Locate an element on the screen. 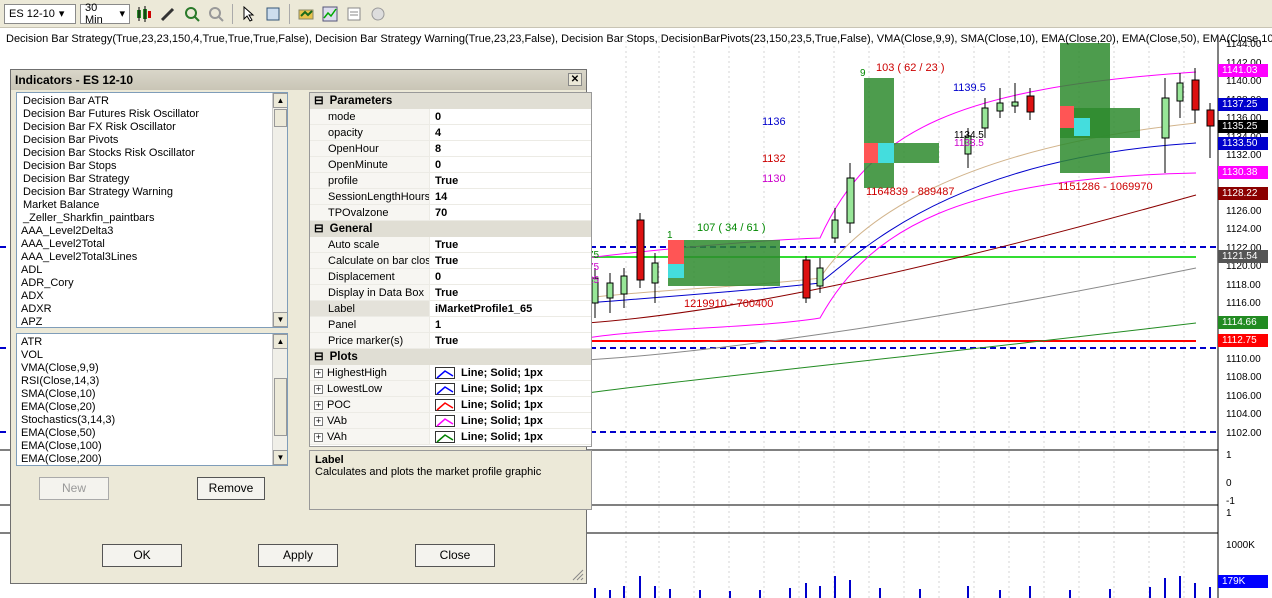  property-row: Label iMarketProfile1_65 is located at coordinates (450, 309).